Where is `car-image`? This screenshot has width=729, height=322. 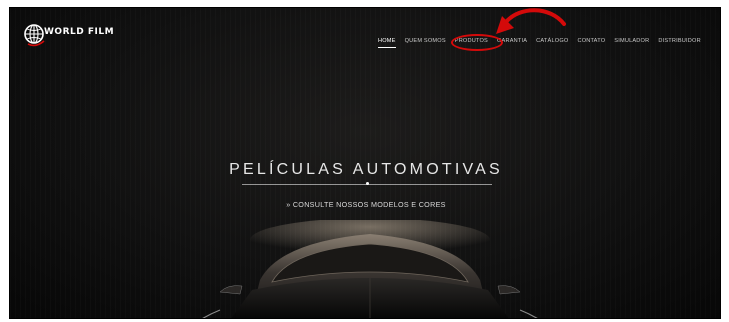 car-image is located at coordinates (370, 269).